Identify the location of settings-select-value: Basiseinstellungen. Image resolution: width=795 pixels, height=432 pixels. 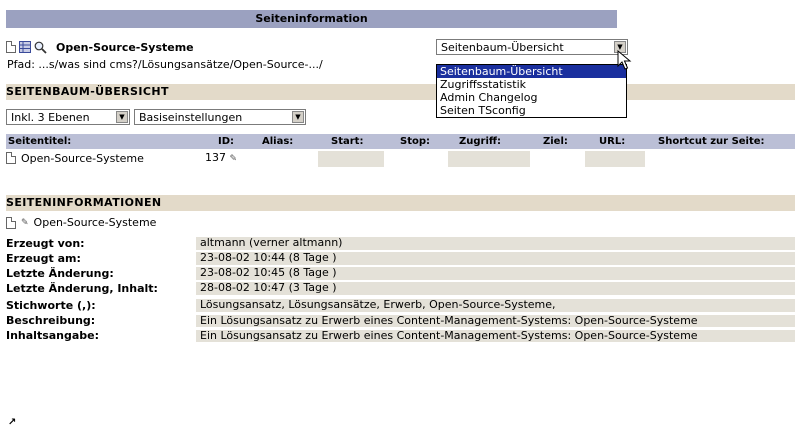
(191, 117).